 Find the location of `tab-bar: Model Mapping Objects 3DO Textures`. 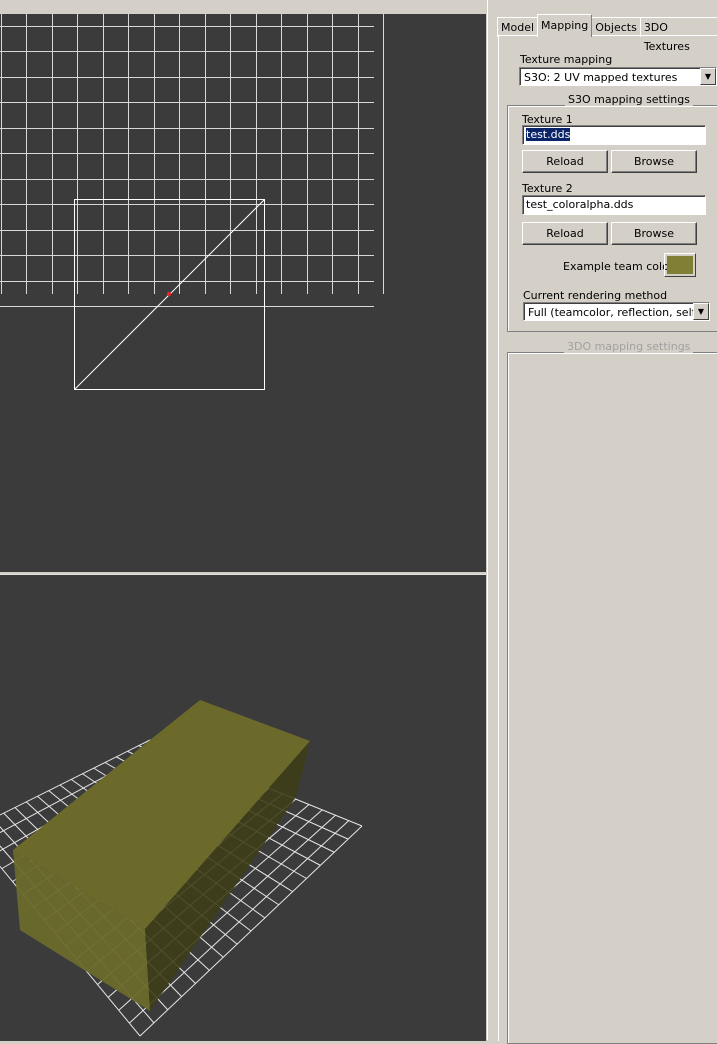

tab-bar: Model Mapping Objects 3DO Textures is located at coordinates (607, 33).